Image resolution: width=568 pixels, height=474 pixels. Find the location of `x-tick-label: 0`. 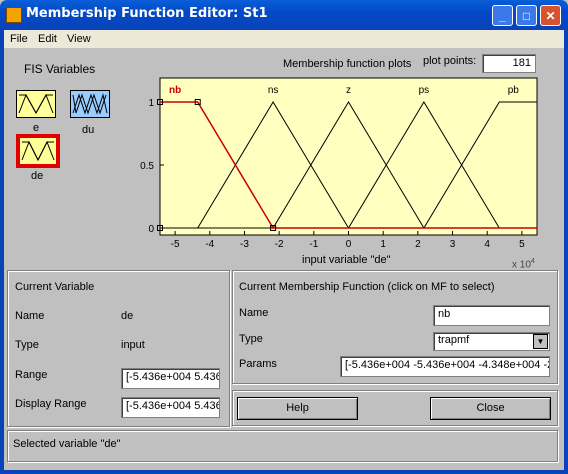

x-tick-label: 0 is located at coordinates (349, 244).